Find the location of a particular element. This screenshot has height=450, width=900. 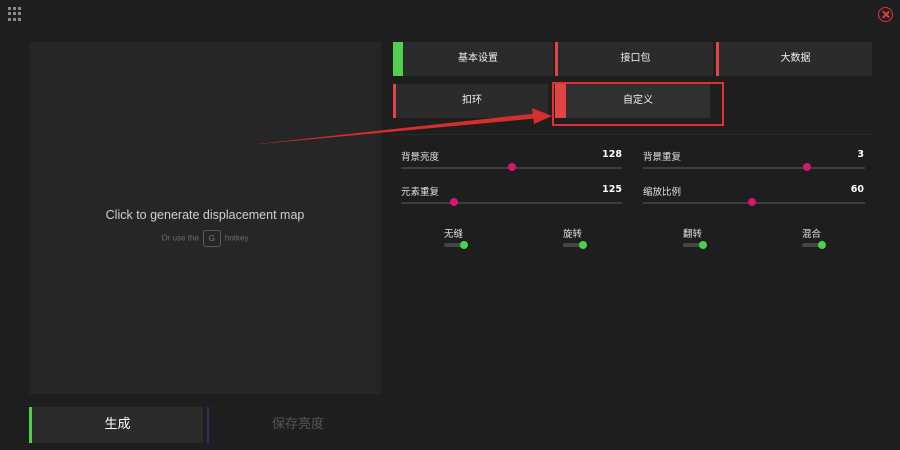

hotkey-key-badge: G is located at coordinates (211, 238).